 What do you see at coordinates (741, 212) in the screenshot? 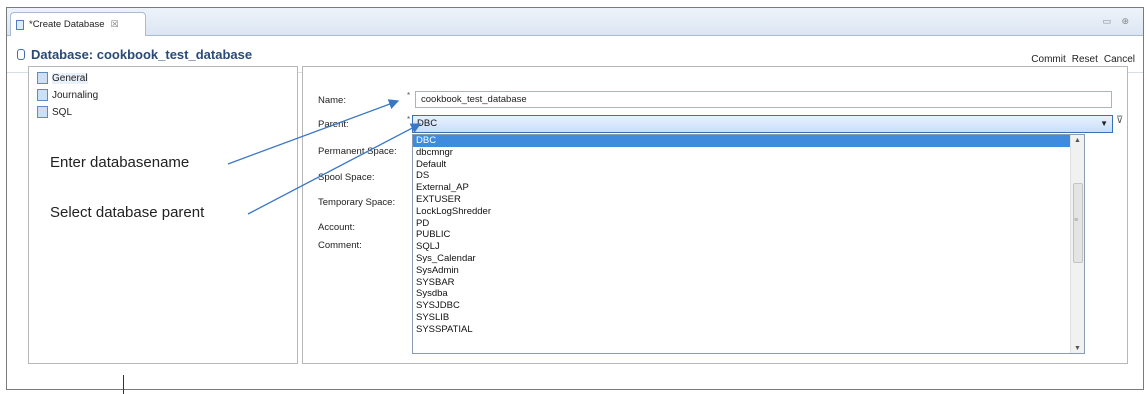
I see `dropdown-option: LockLogShredder` at bounding box center [741, 212].